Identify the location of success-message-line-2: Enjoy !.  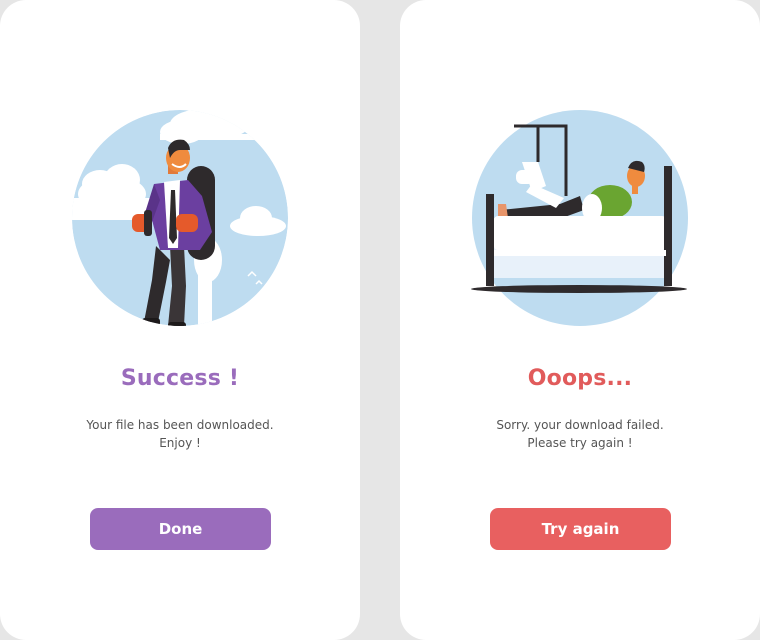
(180, 443).